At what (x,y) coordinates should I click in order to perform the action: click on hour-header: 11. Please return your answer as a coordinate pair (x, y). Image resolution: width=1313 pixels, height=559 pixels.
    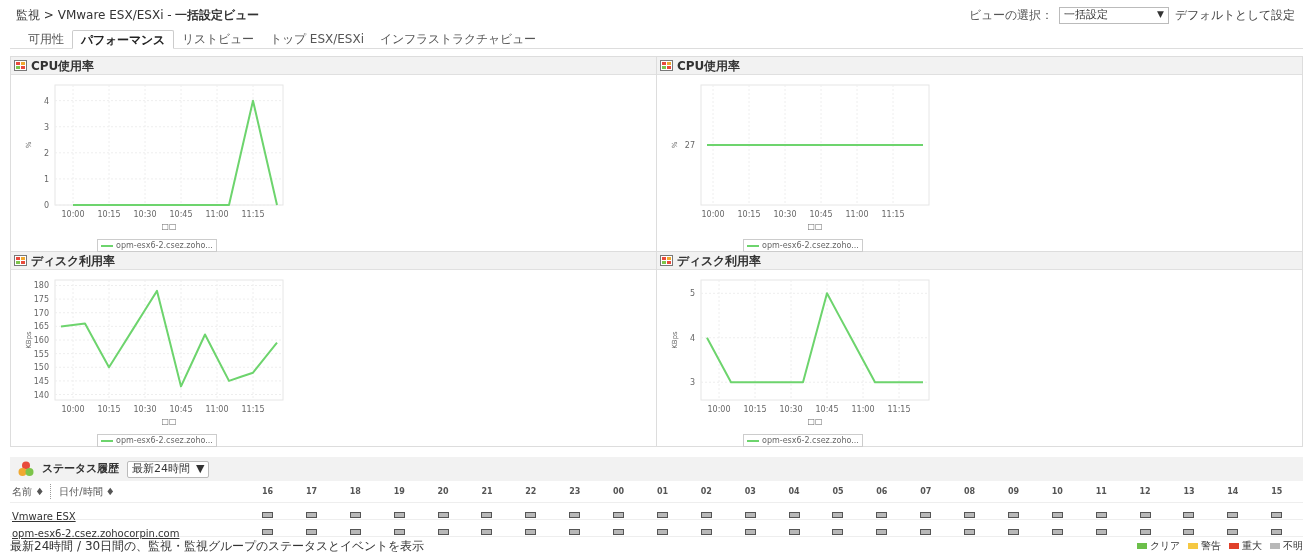
    Looking at the image, I should click on (1101, 491).